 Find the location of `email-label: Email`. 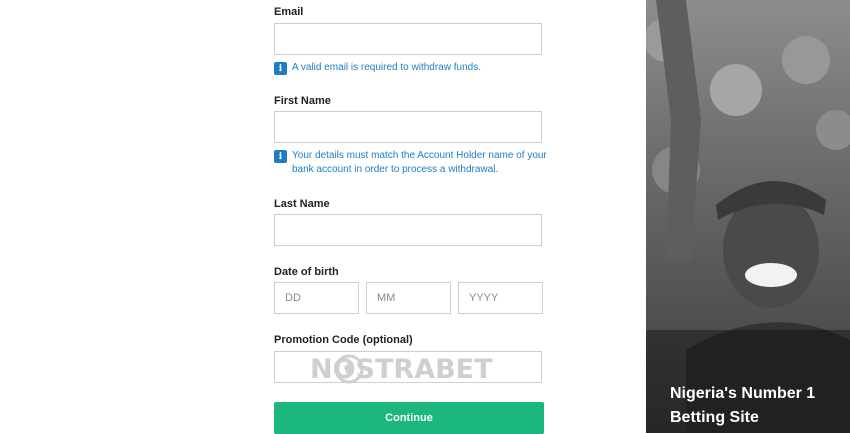

email-label: Email is located at coordinates (289, 12).